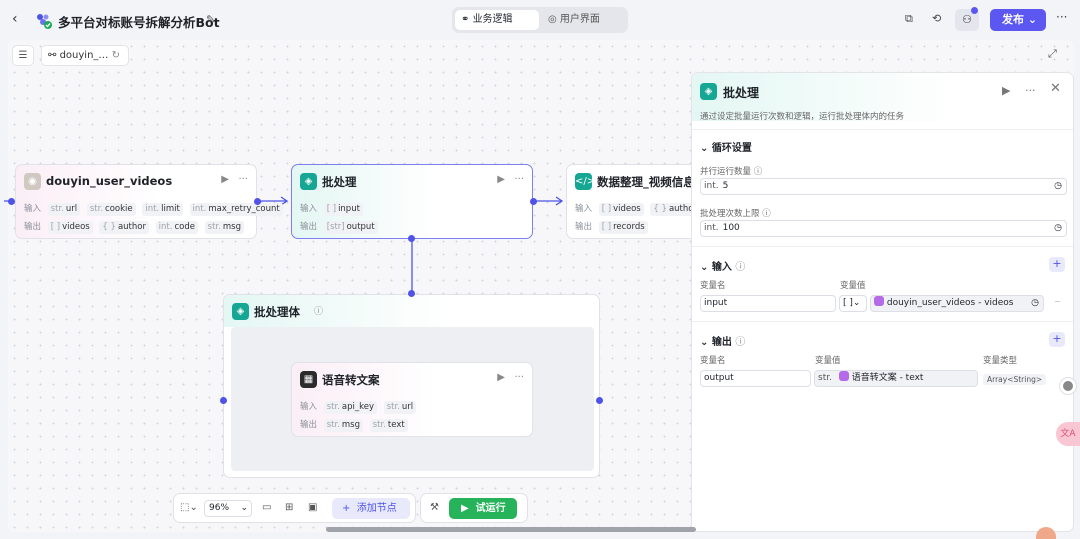 This screenshot has height=539, width=1080. Describe the element at coordinates (704, 342) in the screenshot. I see `chevron-down-icon: ⌄` at that location.